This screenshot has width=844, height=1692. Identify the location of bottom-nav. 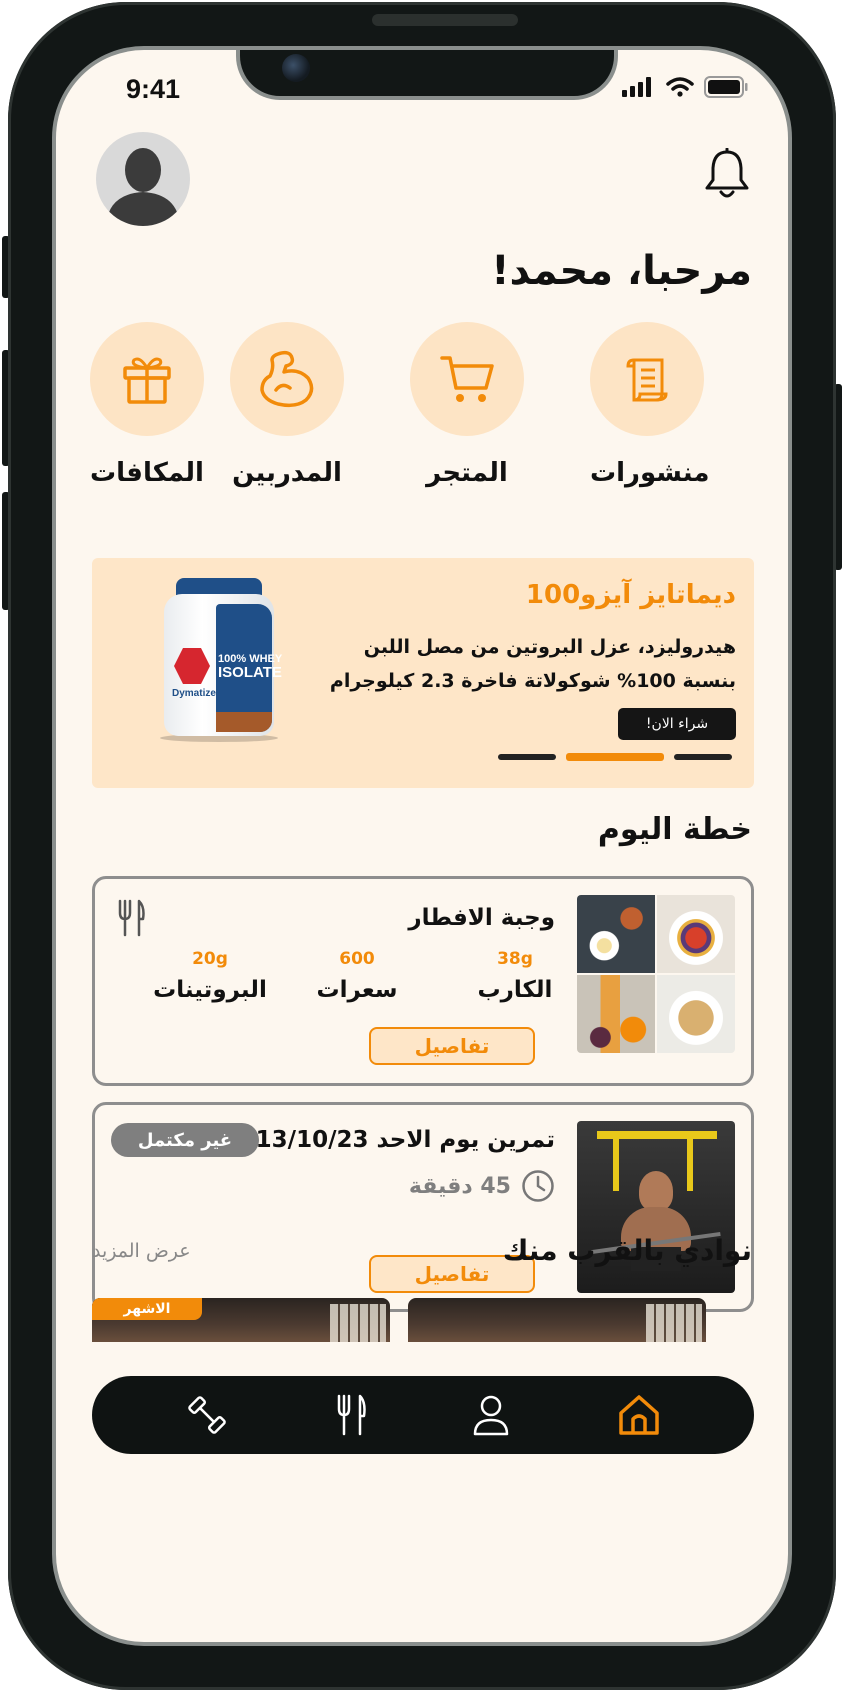
(423, 1415).